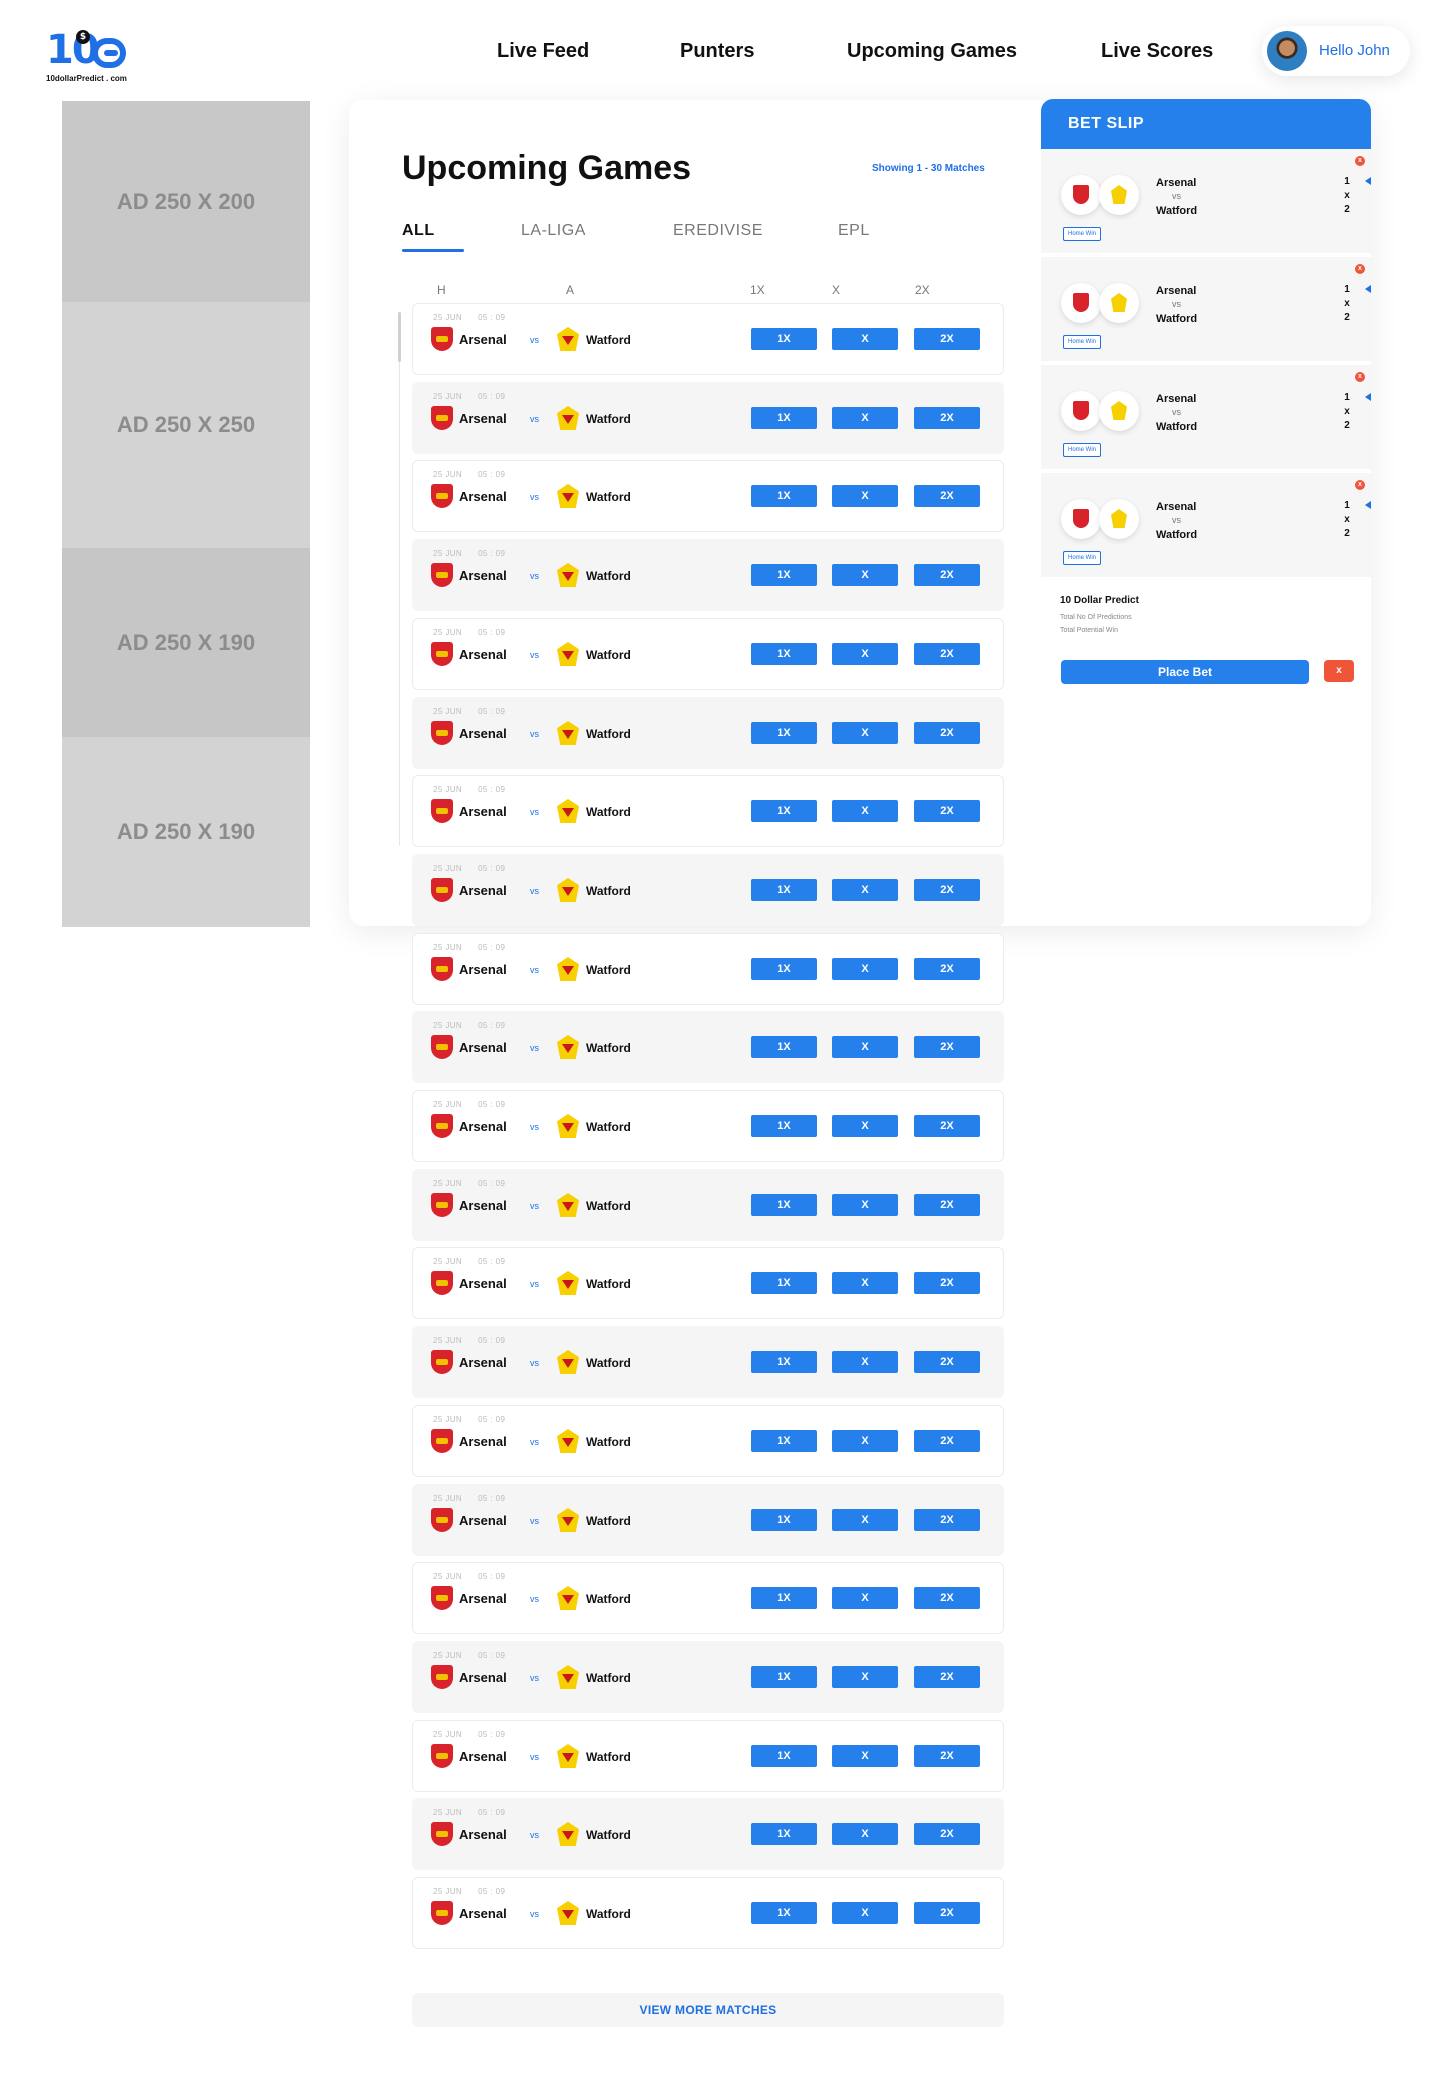  What do you see at coordinates (1157, 51) in the screenshot?
I see `nav-live-scores: Live Scores` at bounding box center [1157, 51].